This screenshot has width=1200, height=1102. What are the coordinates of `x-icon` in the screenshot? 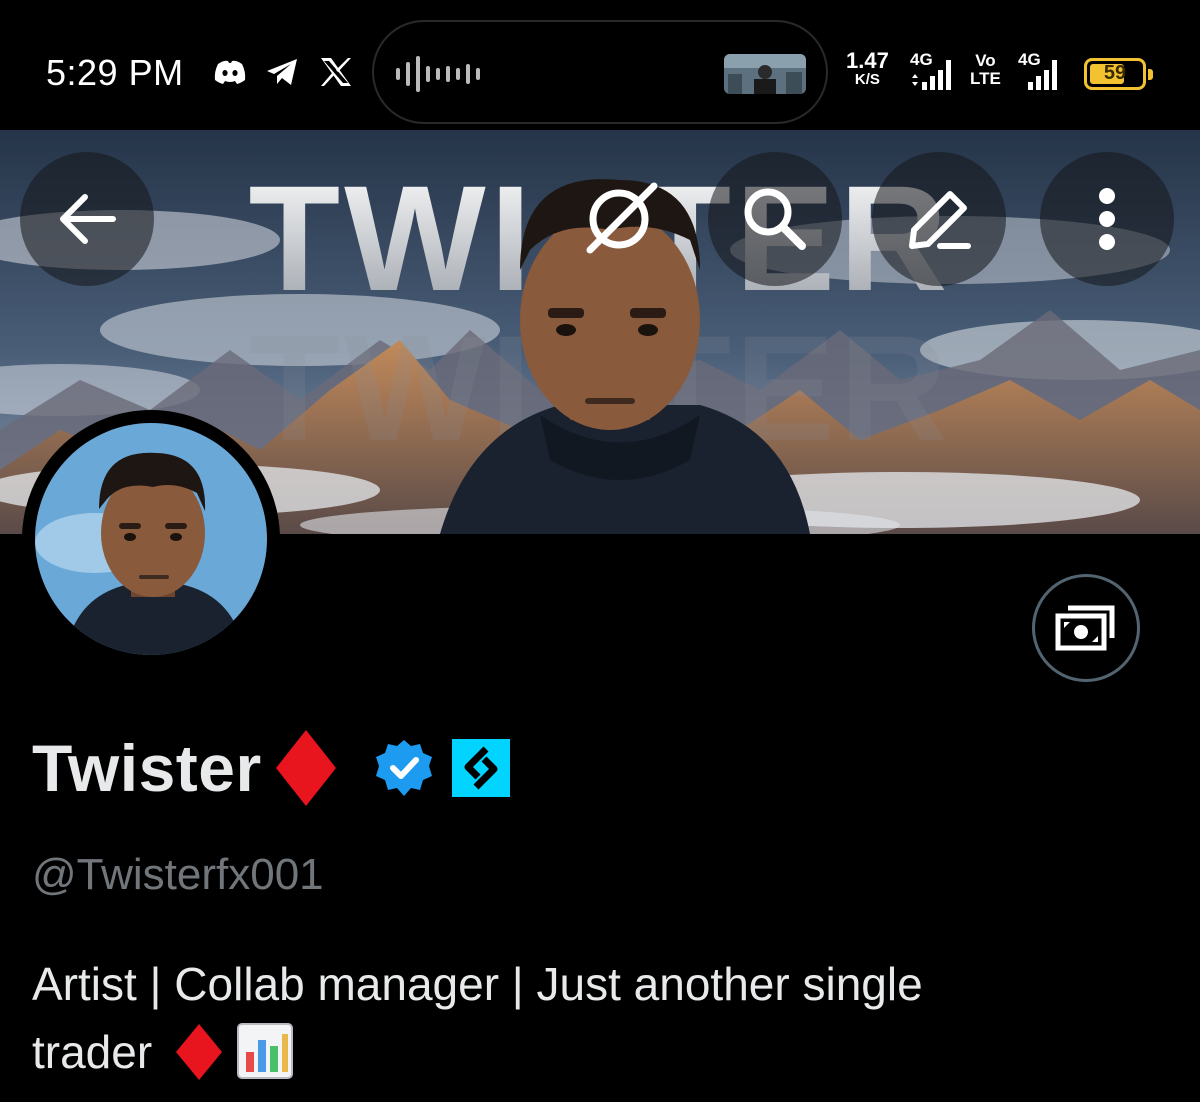 It's located at (336, 72).